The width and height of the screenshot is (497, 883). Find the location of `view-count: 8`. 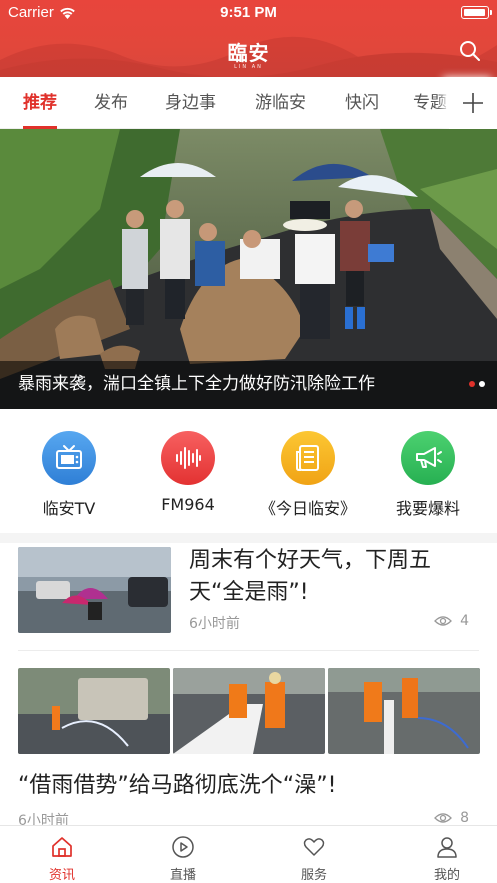

view-count: 8 is located at coordinates (451, 818).